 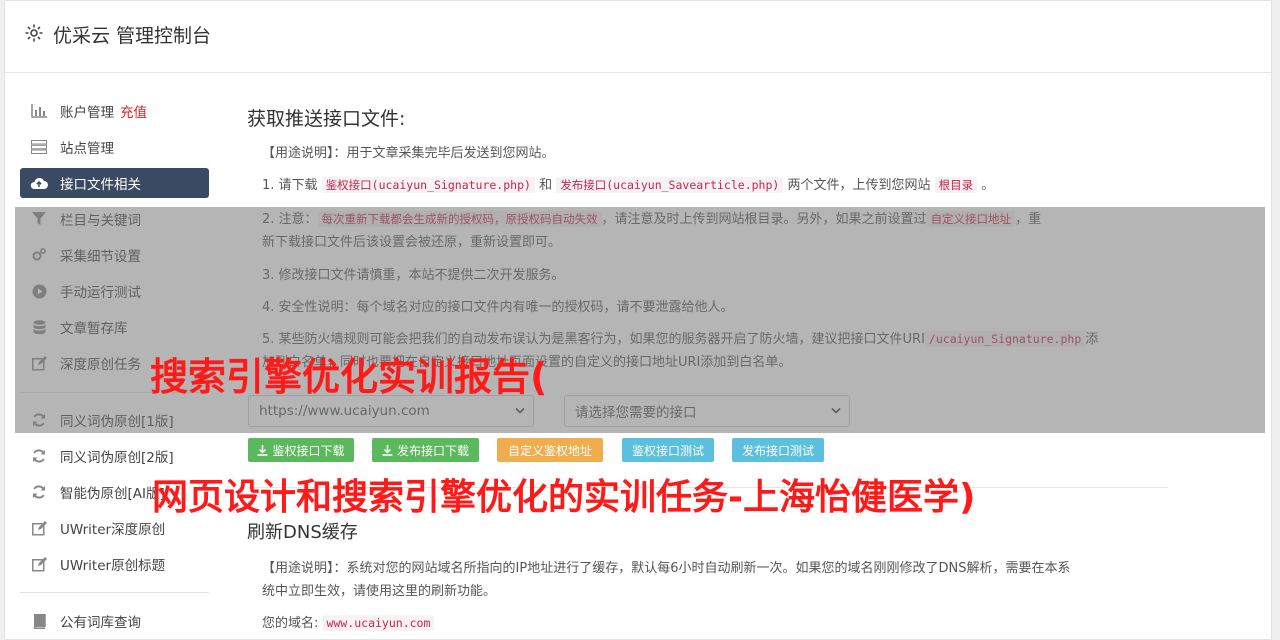 What do you see at coordinates (290, 623) in the screenshot?
I see `domain-label: 您的域名:` at bounding box center [290, 623].